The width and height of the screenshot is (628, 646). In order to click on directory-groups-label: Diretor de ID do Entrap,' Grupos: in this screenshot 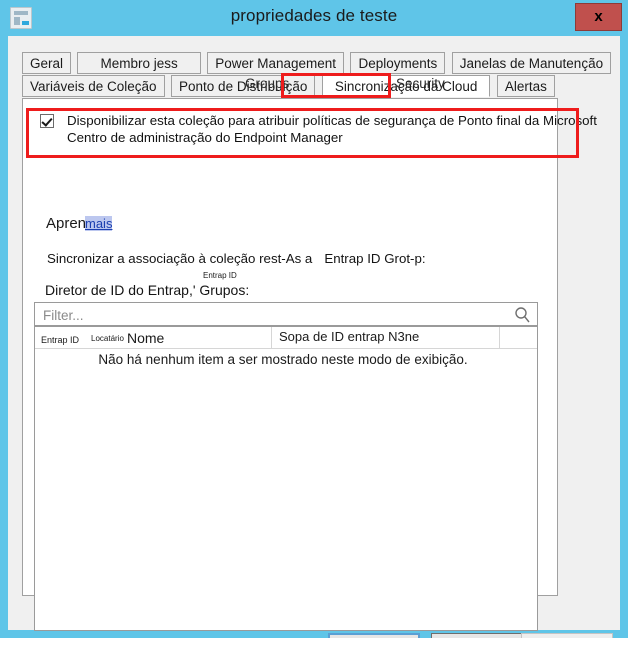, I will do `click(147, 290)`.